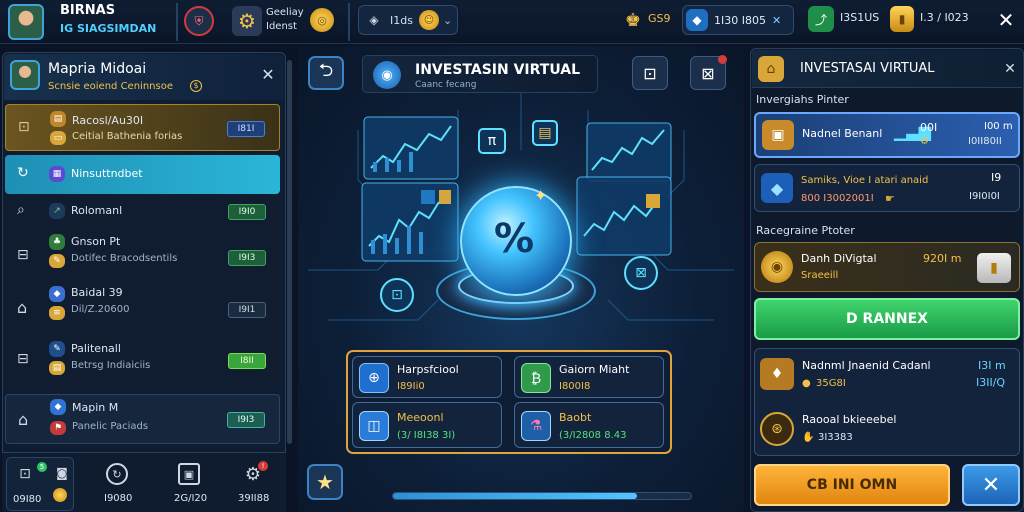 The width and height of the screenshot is (1024, 512). I want to click on bottom-tab-2: ↻ I9080, so click(115, 484).